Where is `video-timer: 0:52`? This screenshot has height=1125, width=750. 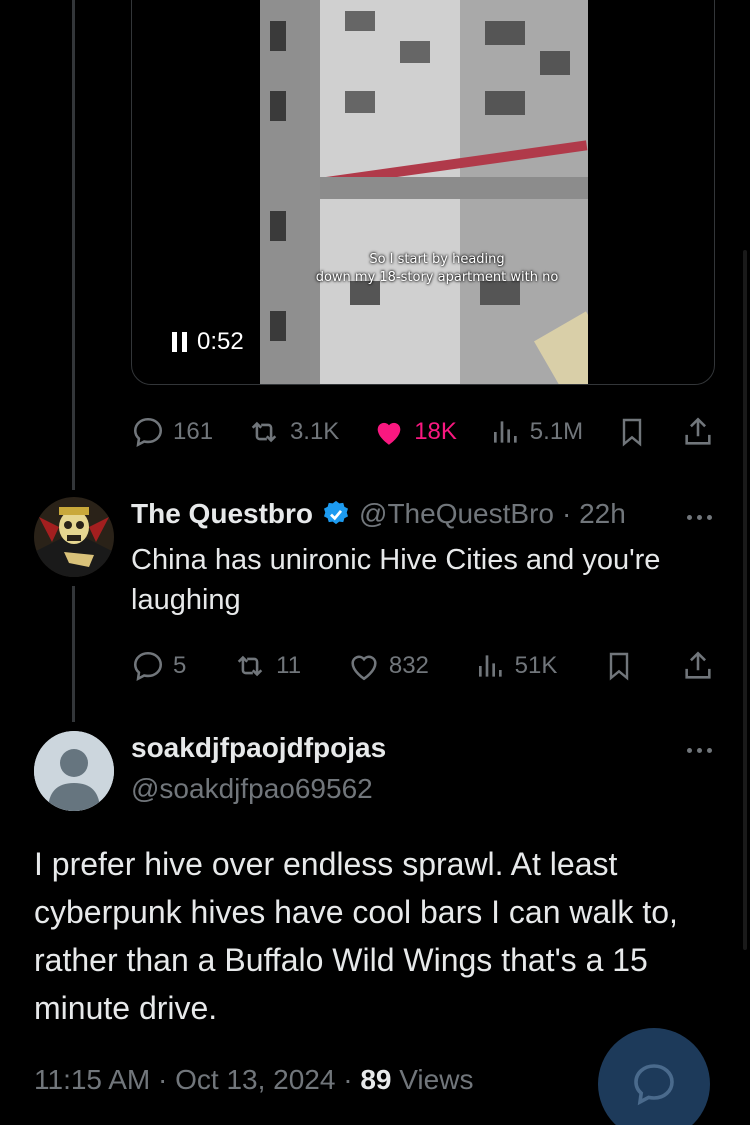
video-timer: 0:52 is located at coordinates (208, 342).